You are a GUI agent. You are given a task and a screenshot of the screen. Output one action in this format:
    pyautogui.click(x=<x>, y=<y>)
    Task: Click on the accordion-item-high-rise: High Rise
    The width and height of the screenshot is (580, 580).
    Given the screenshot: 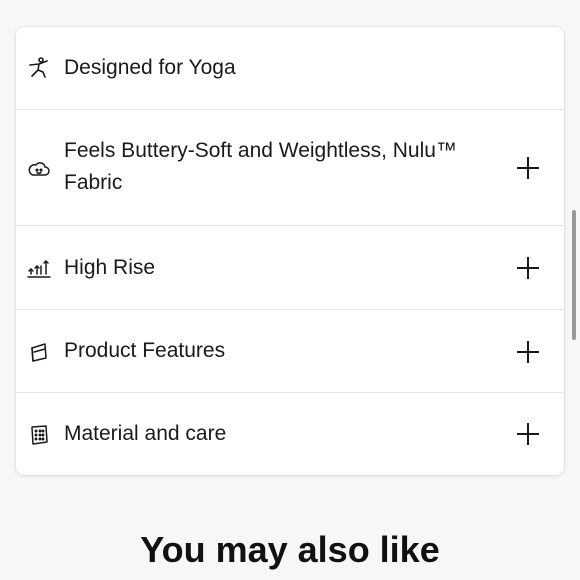 What is the action you would take?
    pyautogui.click(x=290, y=268)
    